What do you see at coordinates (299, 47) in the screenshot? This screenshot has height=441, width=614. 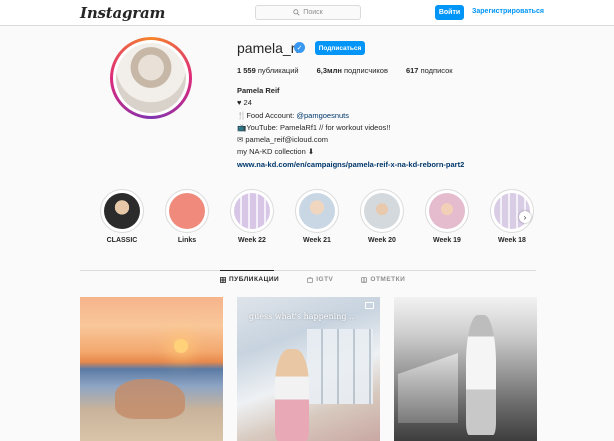 I see `verified-badge-icon: ✓` at bounding box center [299, 47].